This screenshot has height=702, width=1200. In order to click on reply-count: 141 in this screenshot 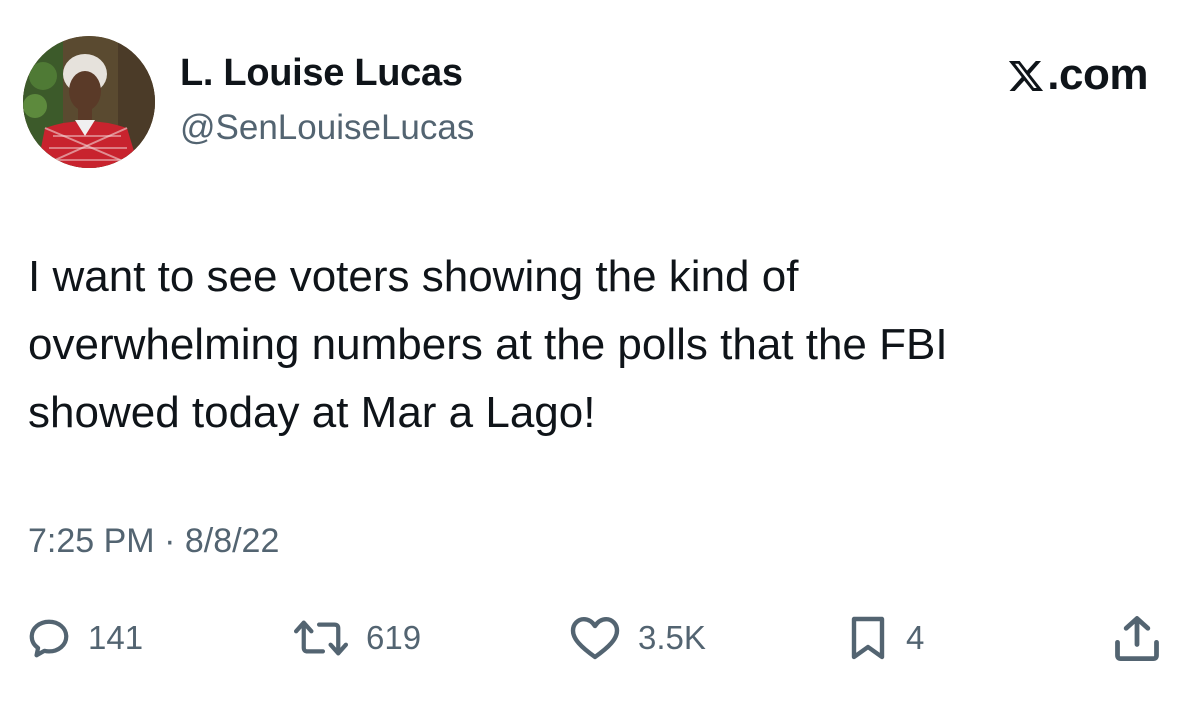, I will do `click(116, 637)`.